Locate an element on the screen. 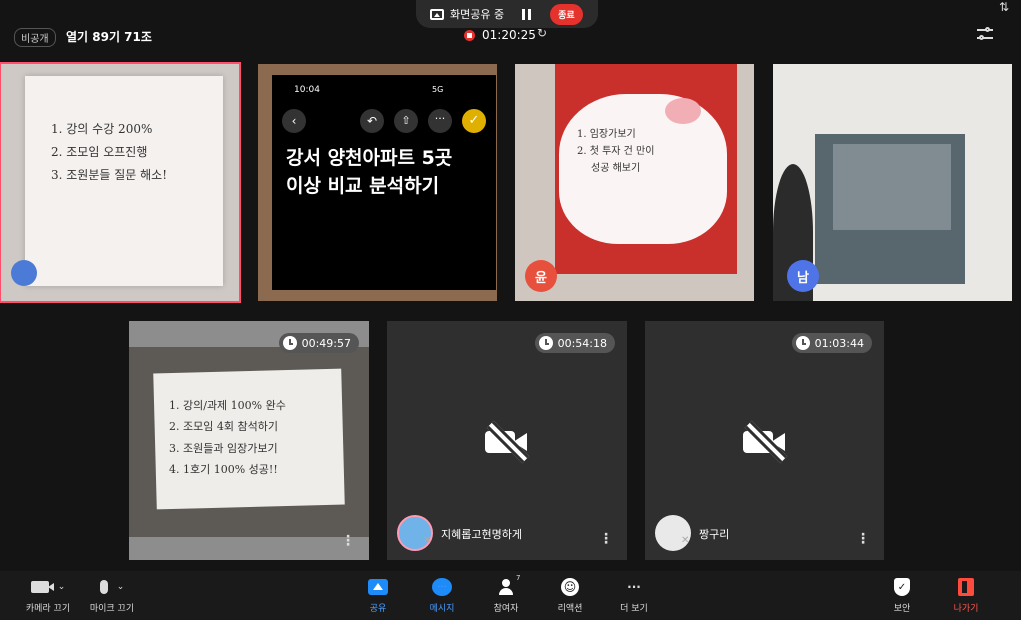  shield-icon: ✓ is located at coordinates (902, 587).